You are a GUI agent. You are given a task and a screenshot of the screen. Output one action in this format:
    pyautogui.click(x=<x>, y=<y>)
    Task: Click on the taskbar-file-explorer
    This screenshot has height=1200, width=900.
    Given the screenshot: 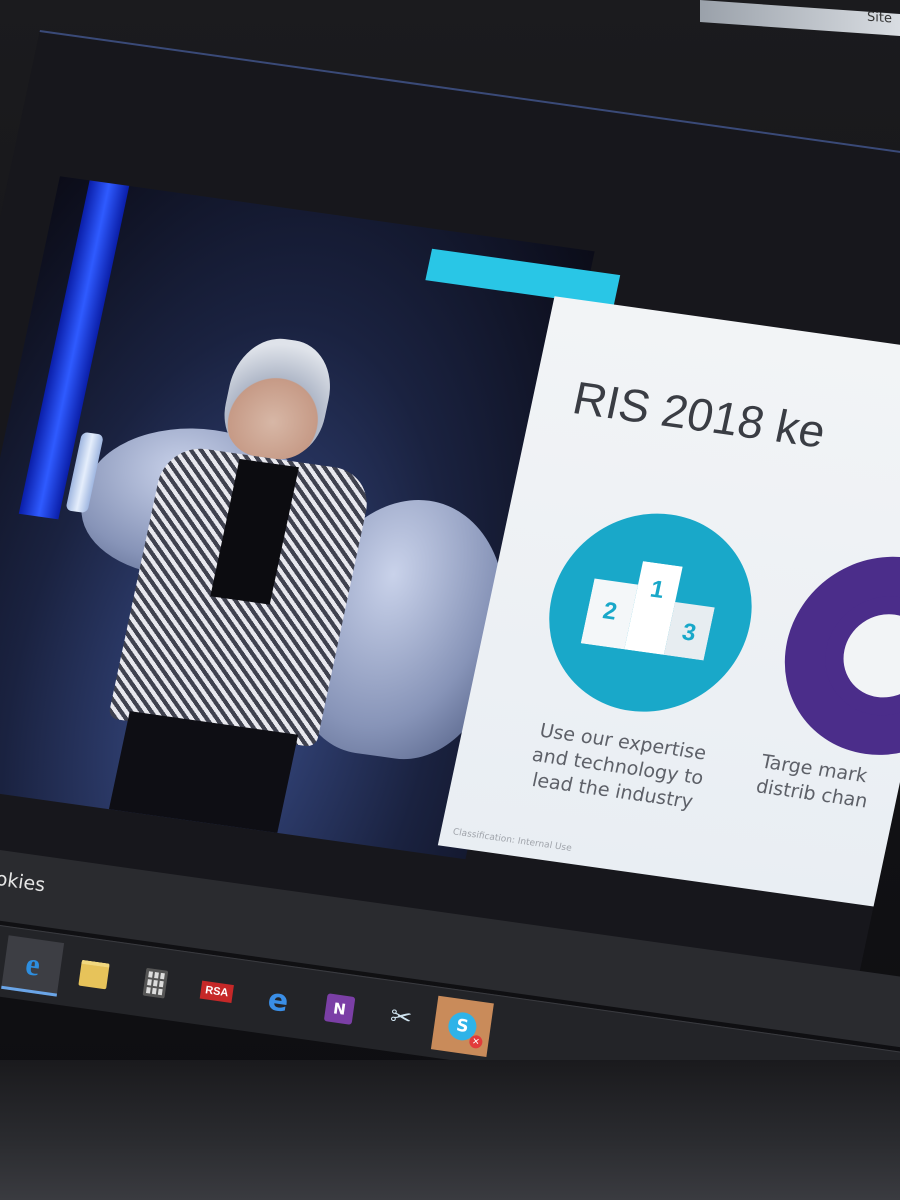 What is the action you would take?
    pyautogui.click(x=94, y=974)
    